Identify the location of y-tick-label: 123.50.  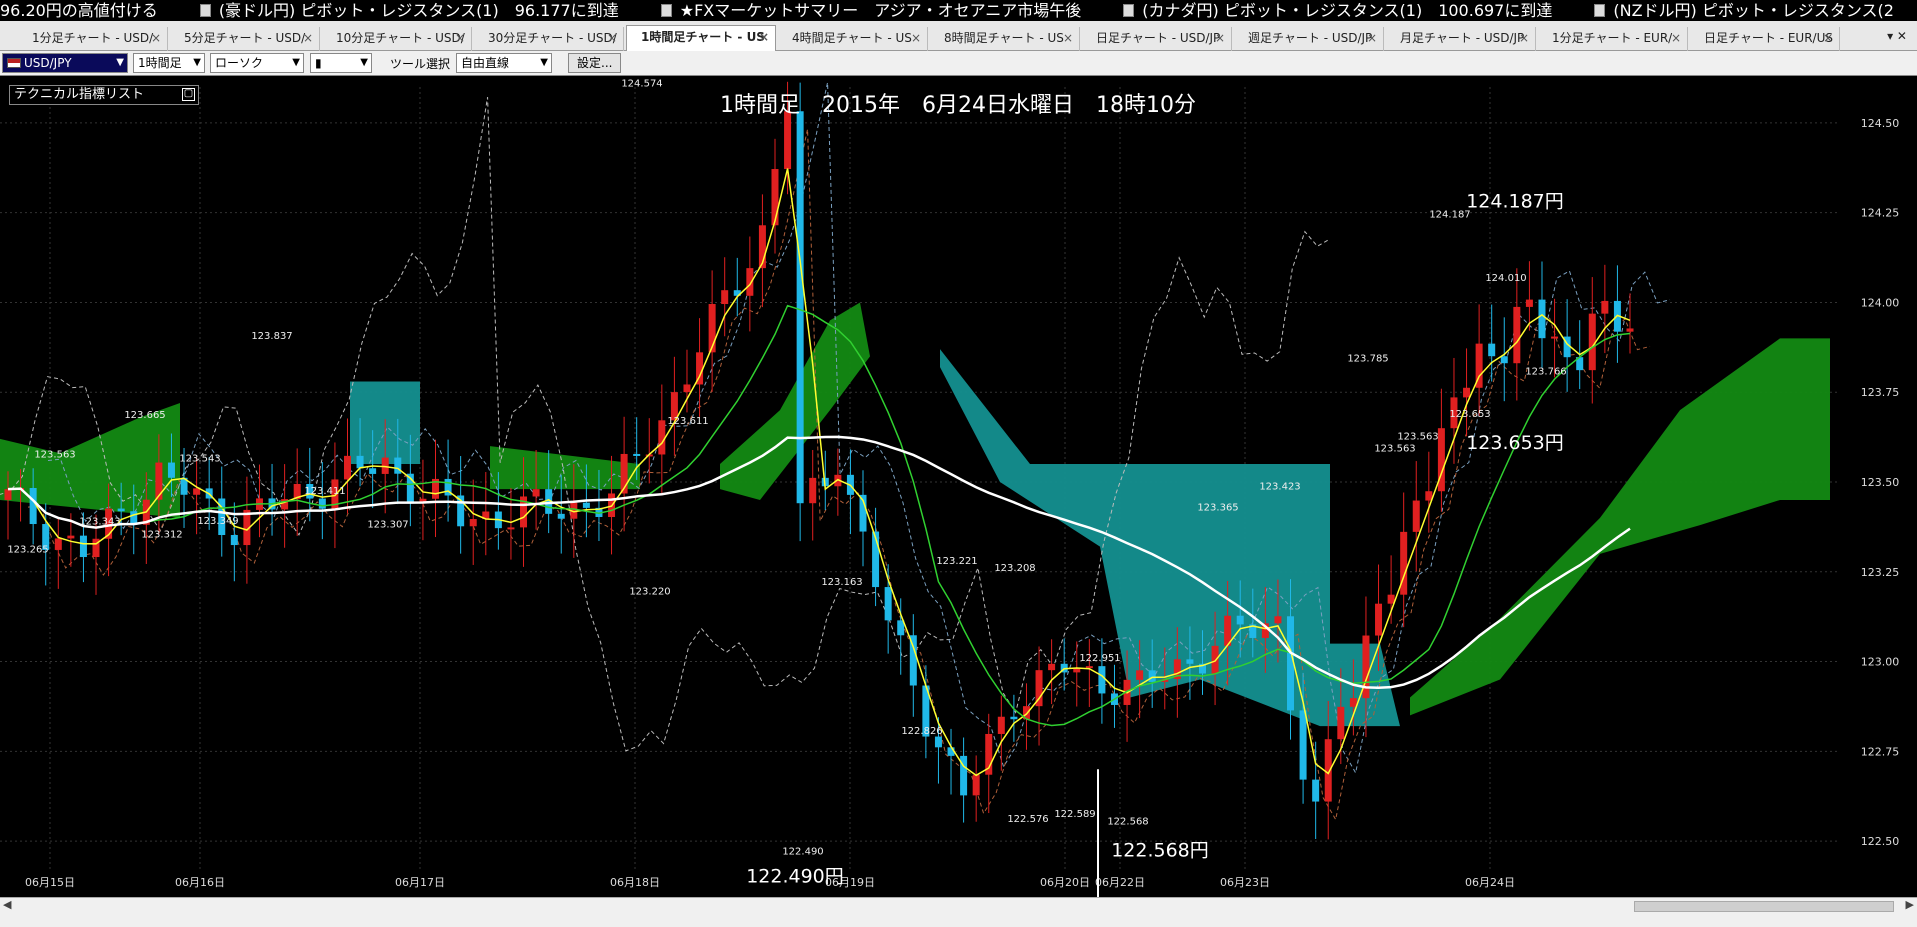
(1880, 482).